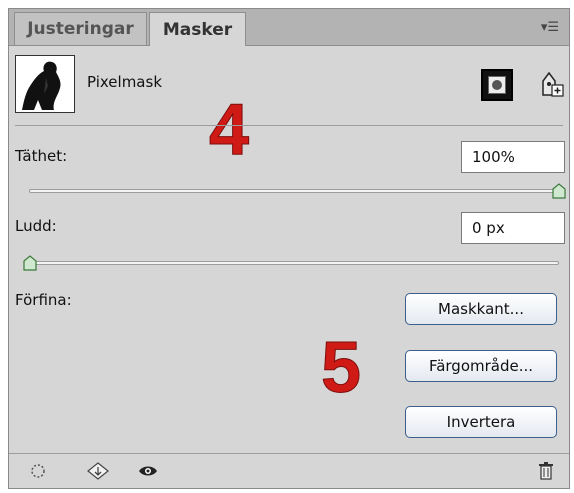 The width and height of the screenshot is (574, 493). Describe the element at coordinates (513, 228) in the screenshot. I see `feather-input: 0 px` at that location.